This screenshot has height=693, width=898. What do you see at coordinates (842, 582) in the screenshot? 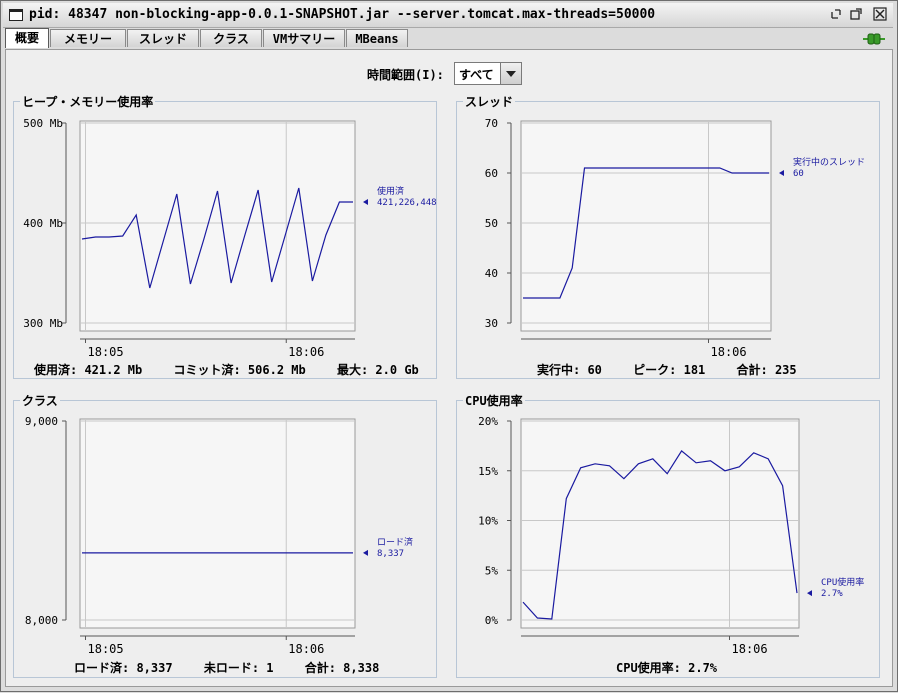
I see `cpu-series-name: CPU使用率` at bounding box center [842, 582].